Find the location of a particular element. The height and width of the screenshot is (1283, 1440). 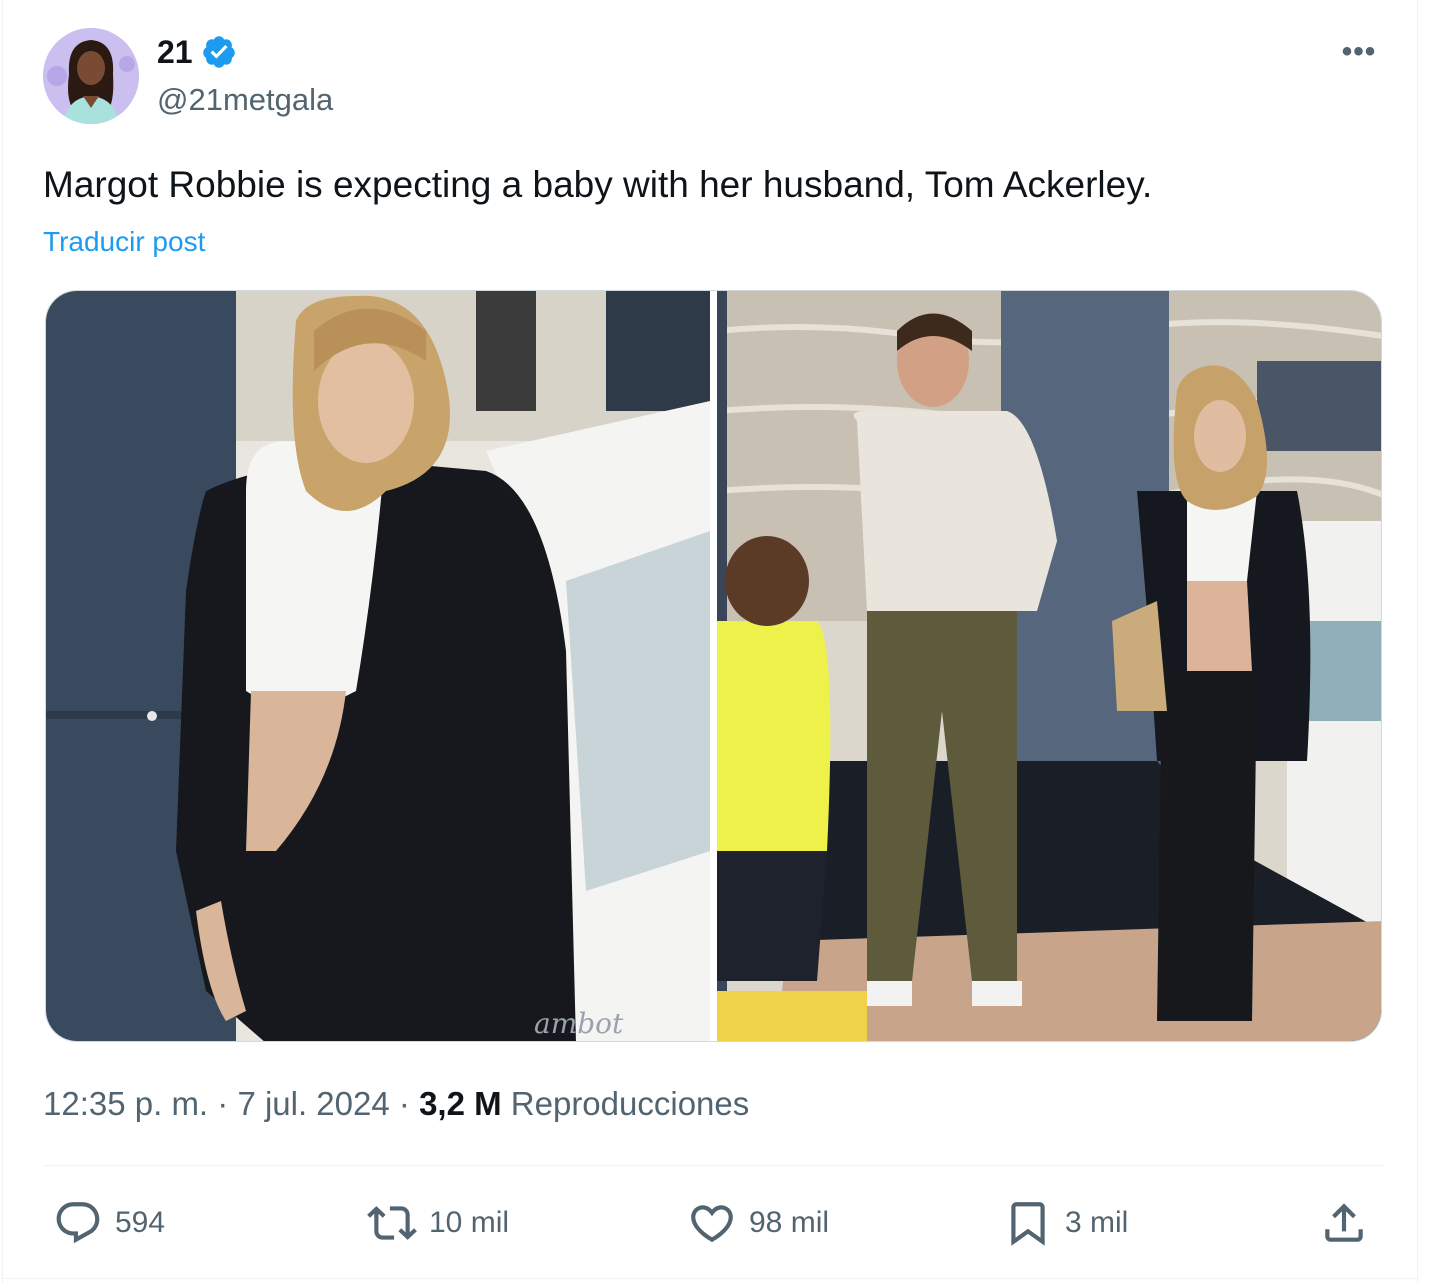

share-button is located at coordinates (1344, 1223).